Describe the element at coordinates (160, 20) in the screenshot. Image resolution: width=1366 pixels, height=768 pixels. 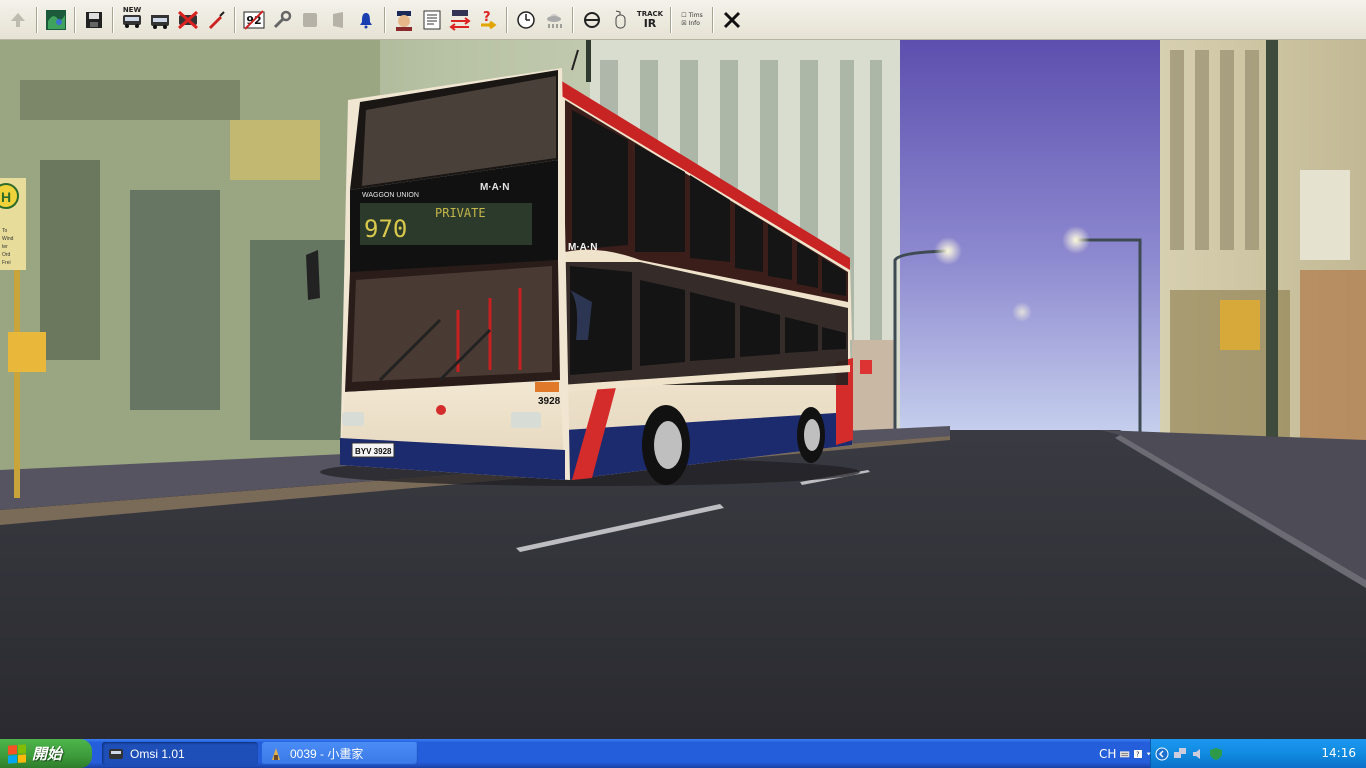
I see `bus-replace-icon` at that location.